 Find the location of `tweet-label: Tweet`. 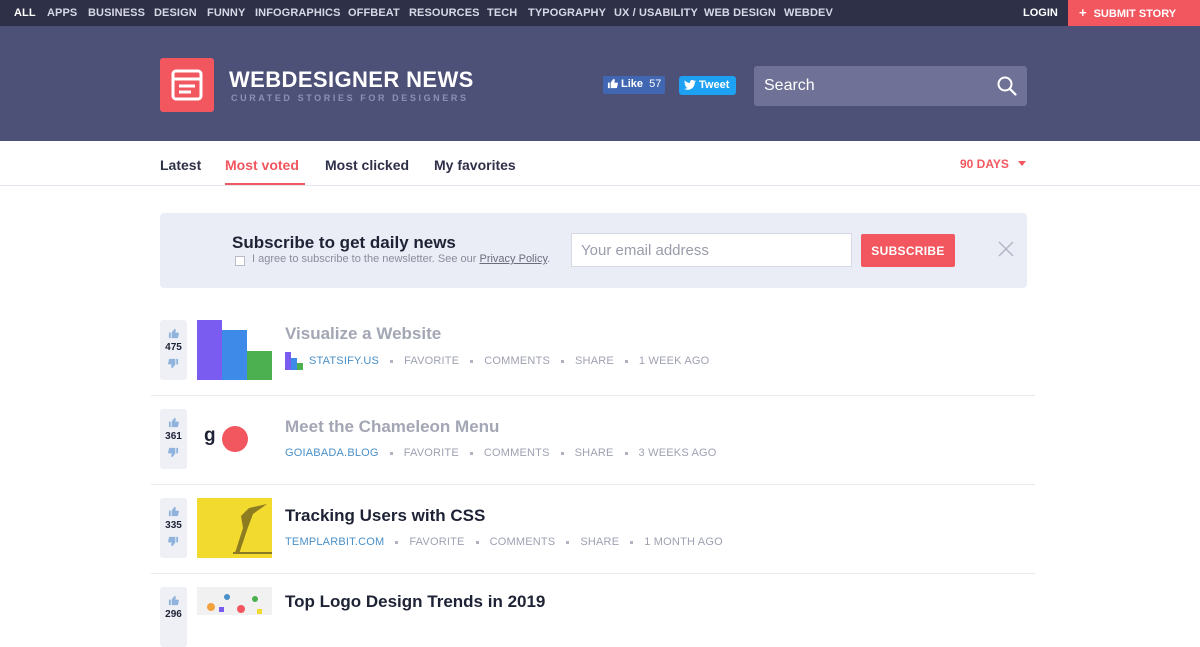

tweet-label: Tweet is located at coordinates (714, 85).